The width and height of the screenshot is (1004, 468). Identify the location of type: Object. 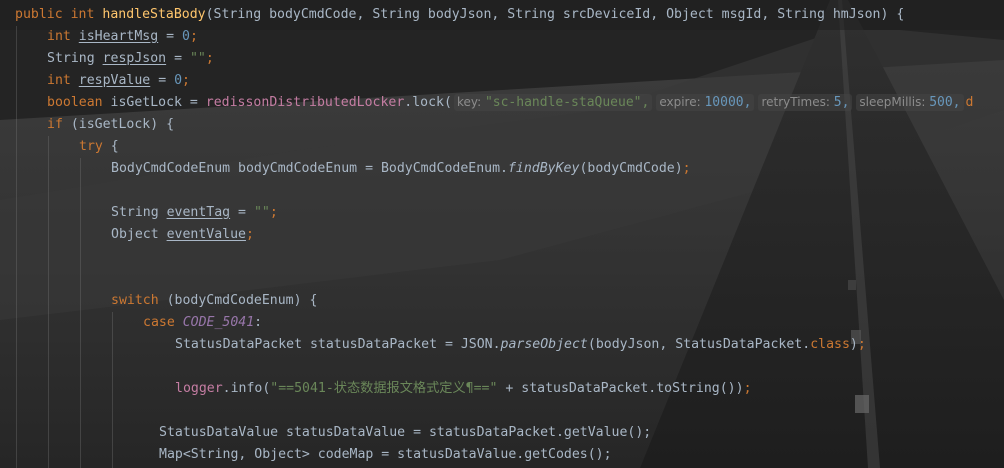
(139, 234).